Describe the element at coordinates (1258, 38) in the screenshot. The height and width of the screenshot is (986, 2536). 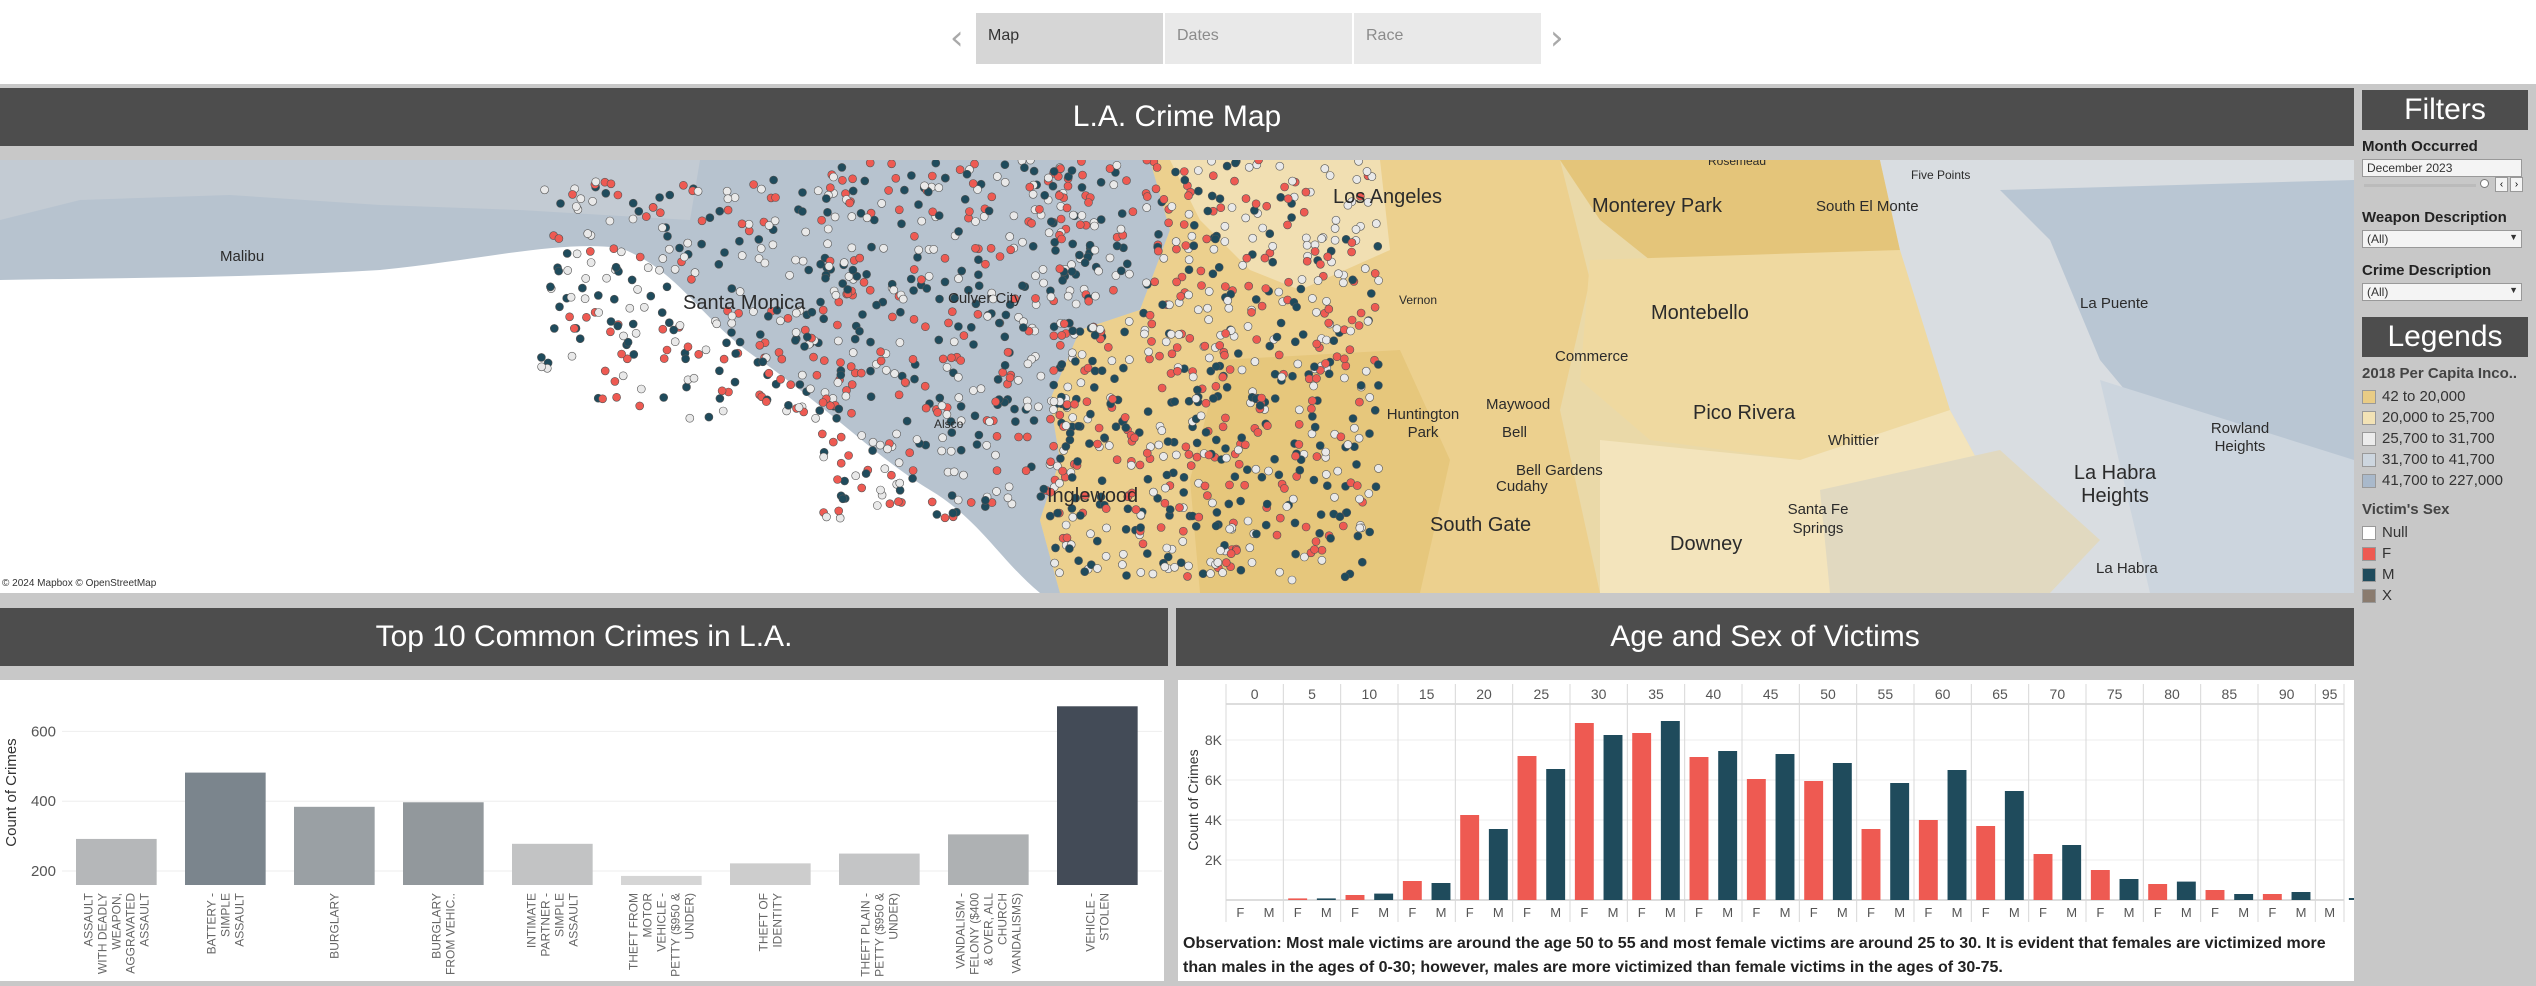
I see `tab-dates: Dates` at that location.